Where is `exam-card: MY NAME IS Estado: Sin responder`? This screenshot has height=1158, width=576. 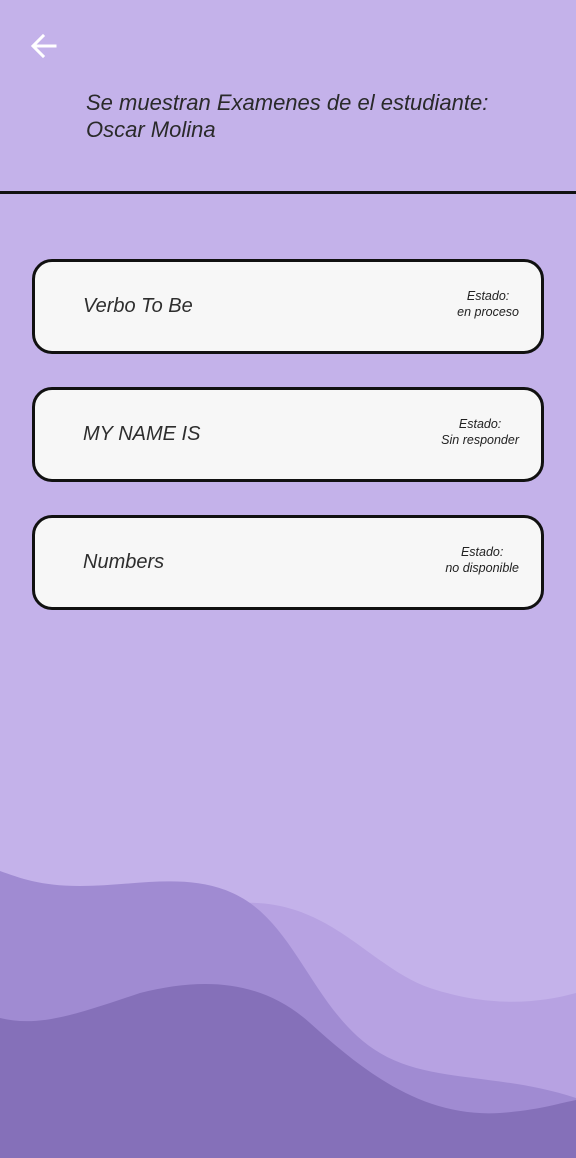
exam-card: MY NAME IS Estado: Sin responder is located at coordinates (288, 434).